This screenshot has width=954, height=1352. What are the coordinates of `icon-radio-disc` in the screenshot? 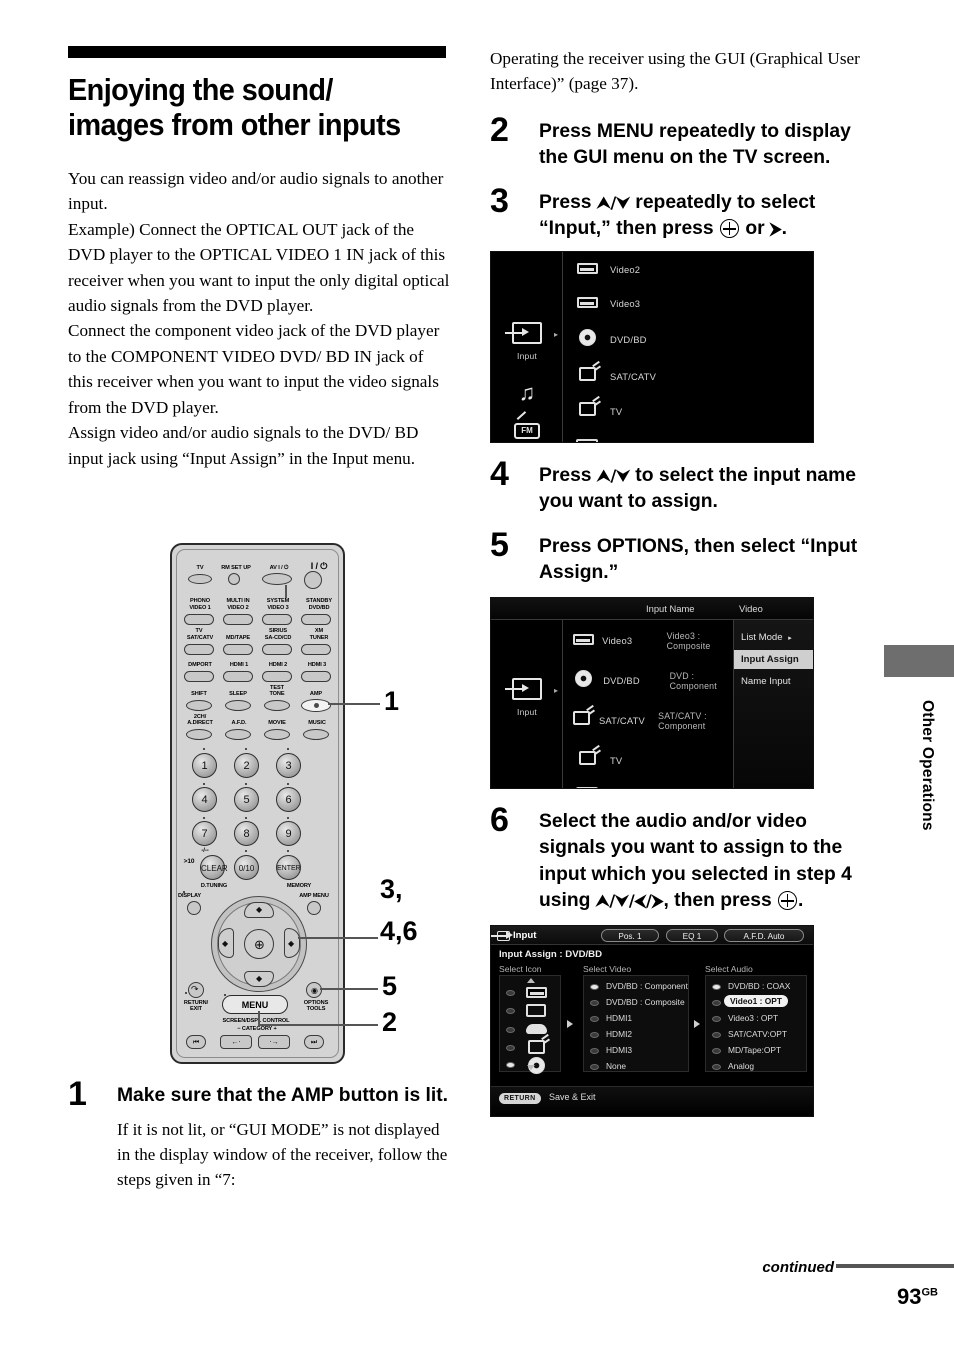 It's located at (510, 1064).